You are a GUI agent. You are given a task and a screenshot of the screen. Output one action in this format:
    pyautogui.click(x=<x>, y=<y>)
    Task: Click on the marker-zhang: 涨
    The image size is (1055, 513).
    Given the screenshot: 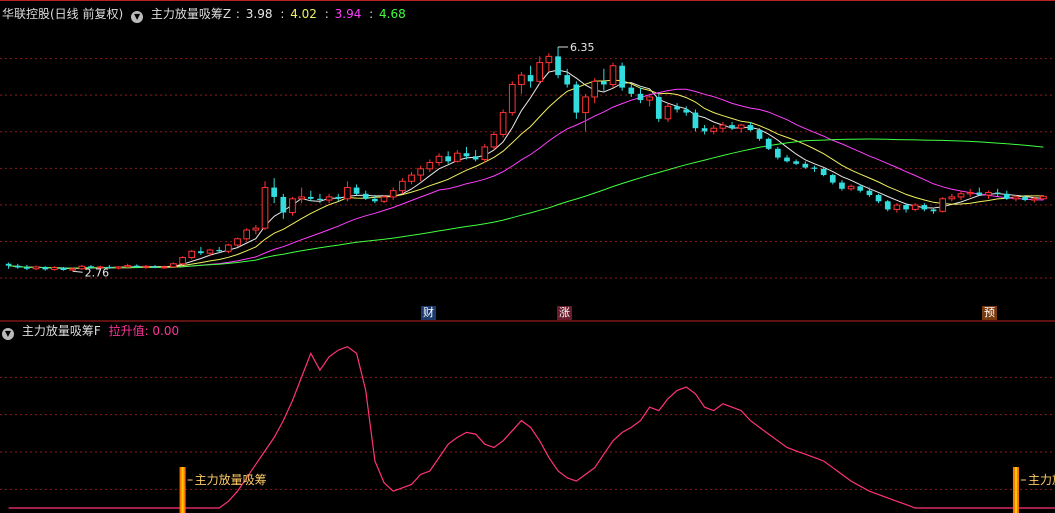 What is the action you would take?
    pyautogui.click(x=564, y=313)
    